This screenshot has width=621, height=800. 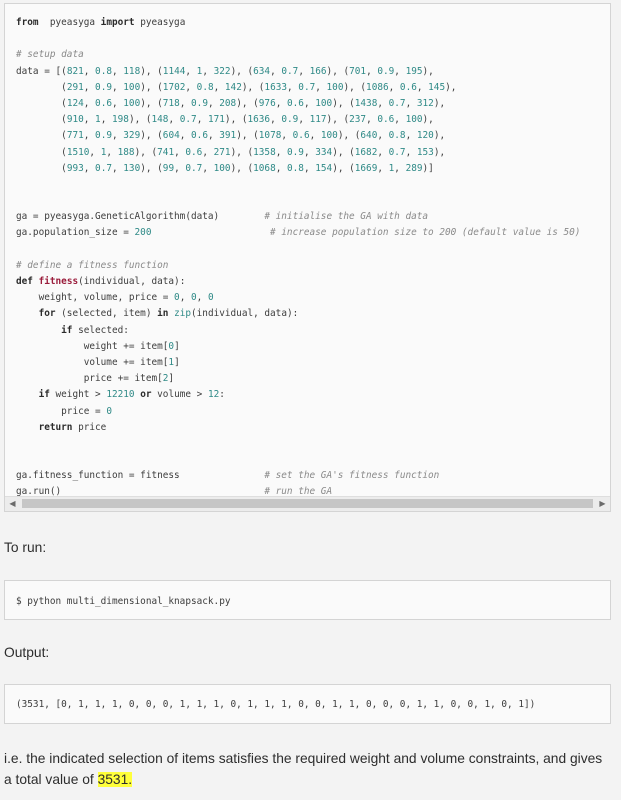 What do you see at coordinates (131, 395) in the screenshot?
I see `code-line: if weight > 12210 or volume > 12:` at bounding box center [131, 395].